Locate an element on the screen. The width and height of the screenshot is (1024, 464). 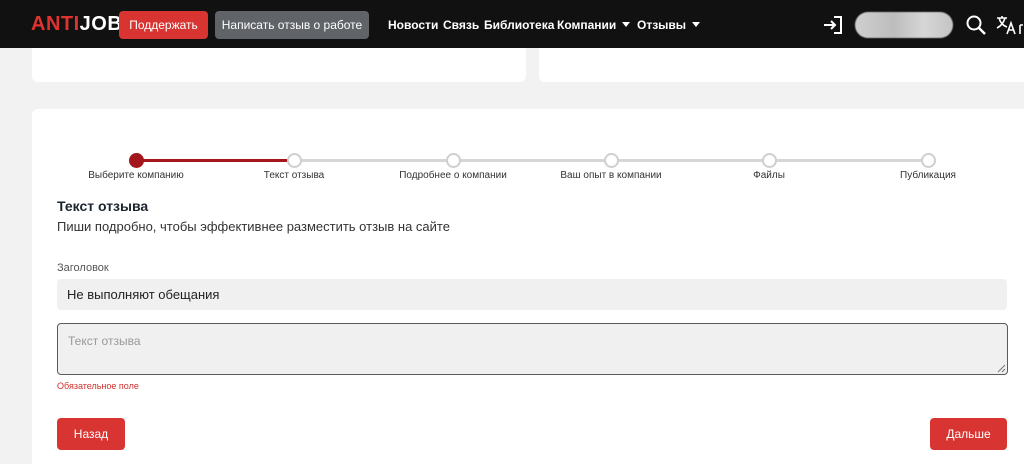
nav-library: Библиотека is located at coordinates (519, 25).